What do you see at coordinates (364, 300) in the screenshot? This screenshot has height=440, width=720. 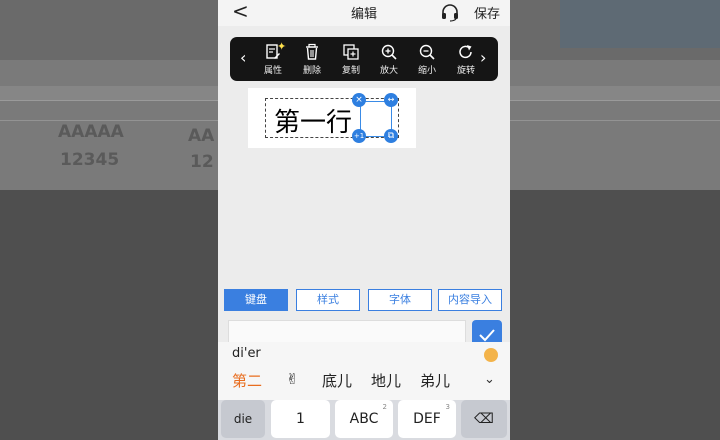 I see `edit-tabs: 键盘 样式 字体 内容导入` at bounding box center [364, 300].